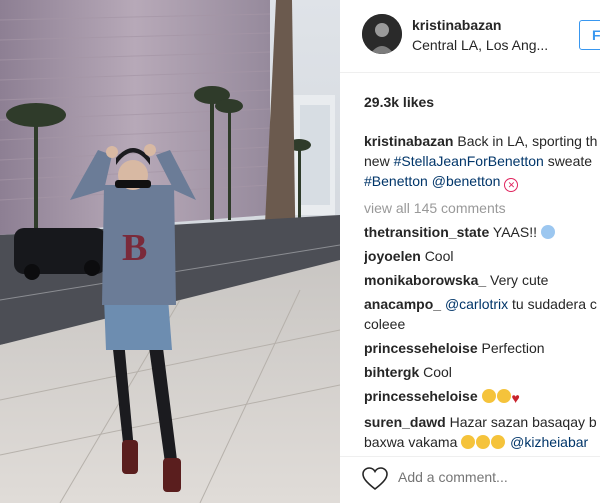 Image resolution: width=600 pixels, height=503 pixels. I want to click on comment-text-2: baxwa vakama, so click(411, 442).